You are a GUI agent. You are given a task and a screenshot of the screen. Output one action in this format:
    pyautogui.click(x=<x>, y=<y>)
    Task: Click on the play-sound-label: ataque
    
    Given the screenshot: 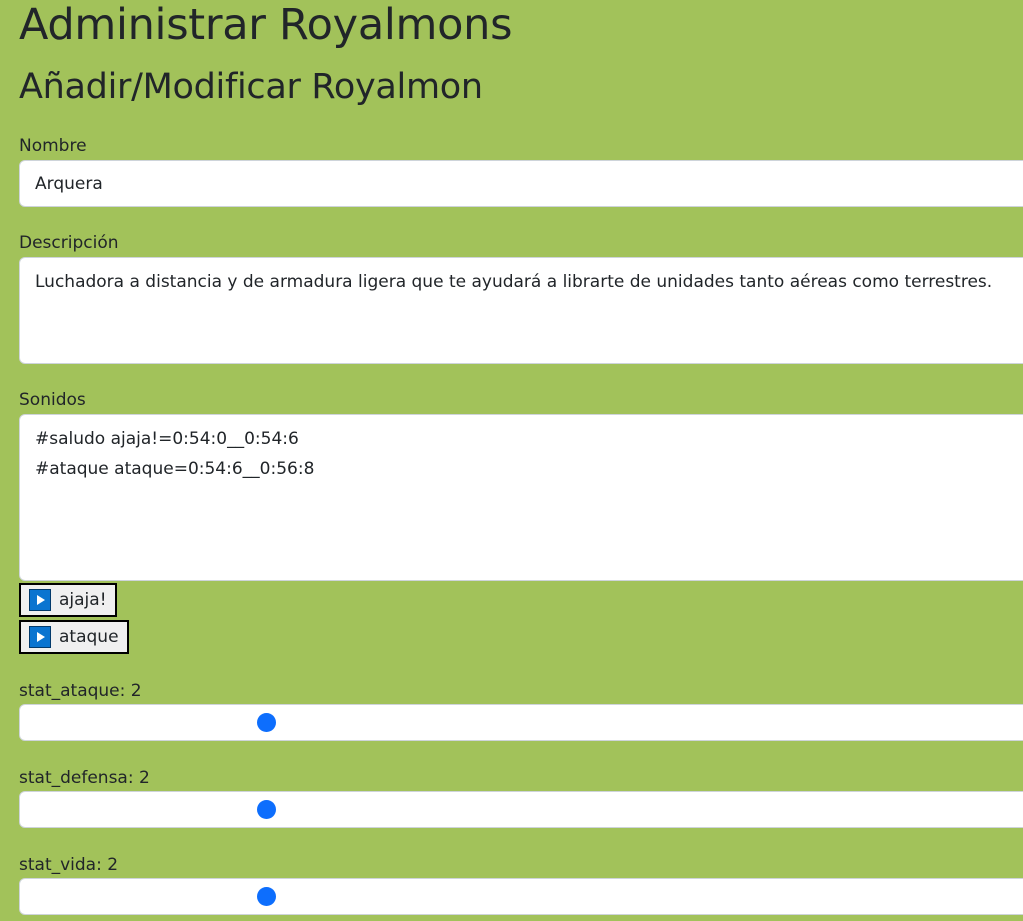 What is the action you would take?
    pyautogui.click(x=89, y=637)
    